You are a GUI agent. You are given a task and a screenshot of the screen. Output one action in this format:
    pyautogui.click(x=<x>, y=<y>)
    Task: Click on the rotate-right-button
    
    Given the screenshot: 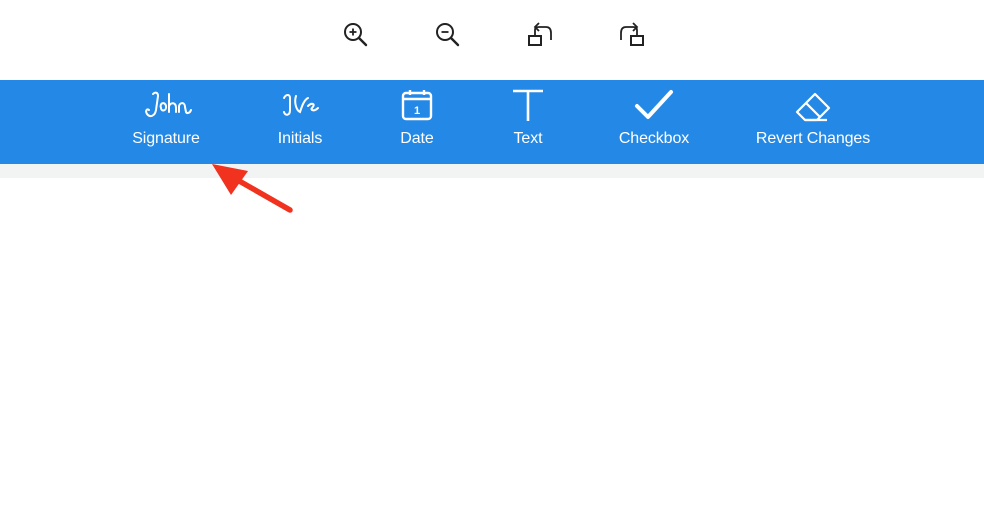 What is the action you would take?
    pyautogui.click(x=633, y=35)
    